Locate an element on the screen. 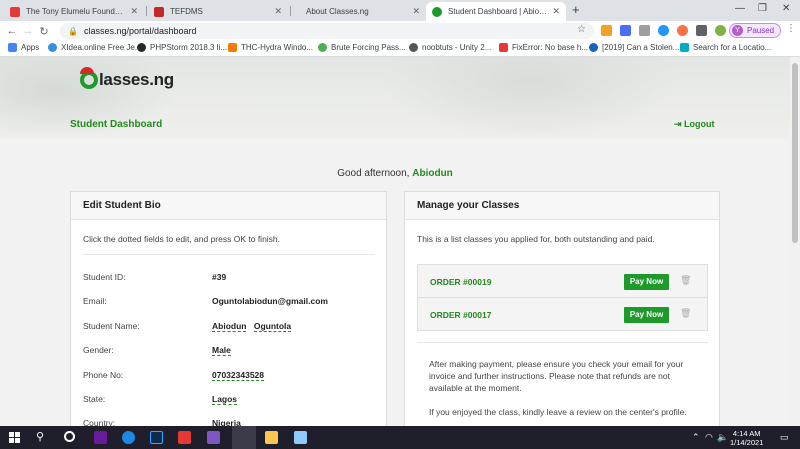  reload-icon: ↻ is located at coordinates (44, 31).